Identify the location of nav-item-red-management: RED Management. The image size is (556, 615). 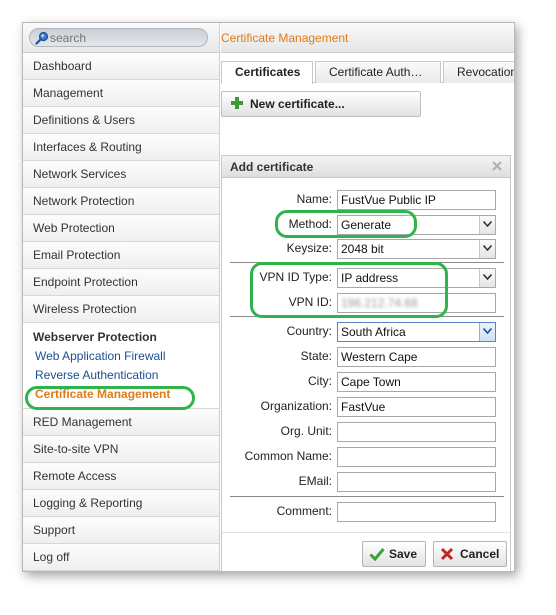
(121, 422).